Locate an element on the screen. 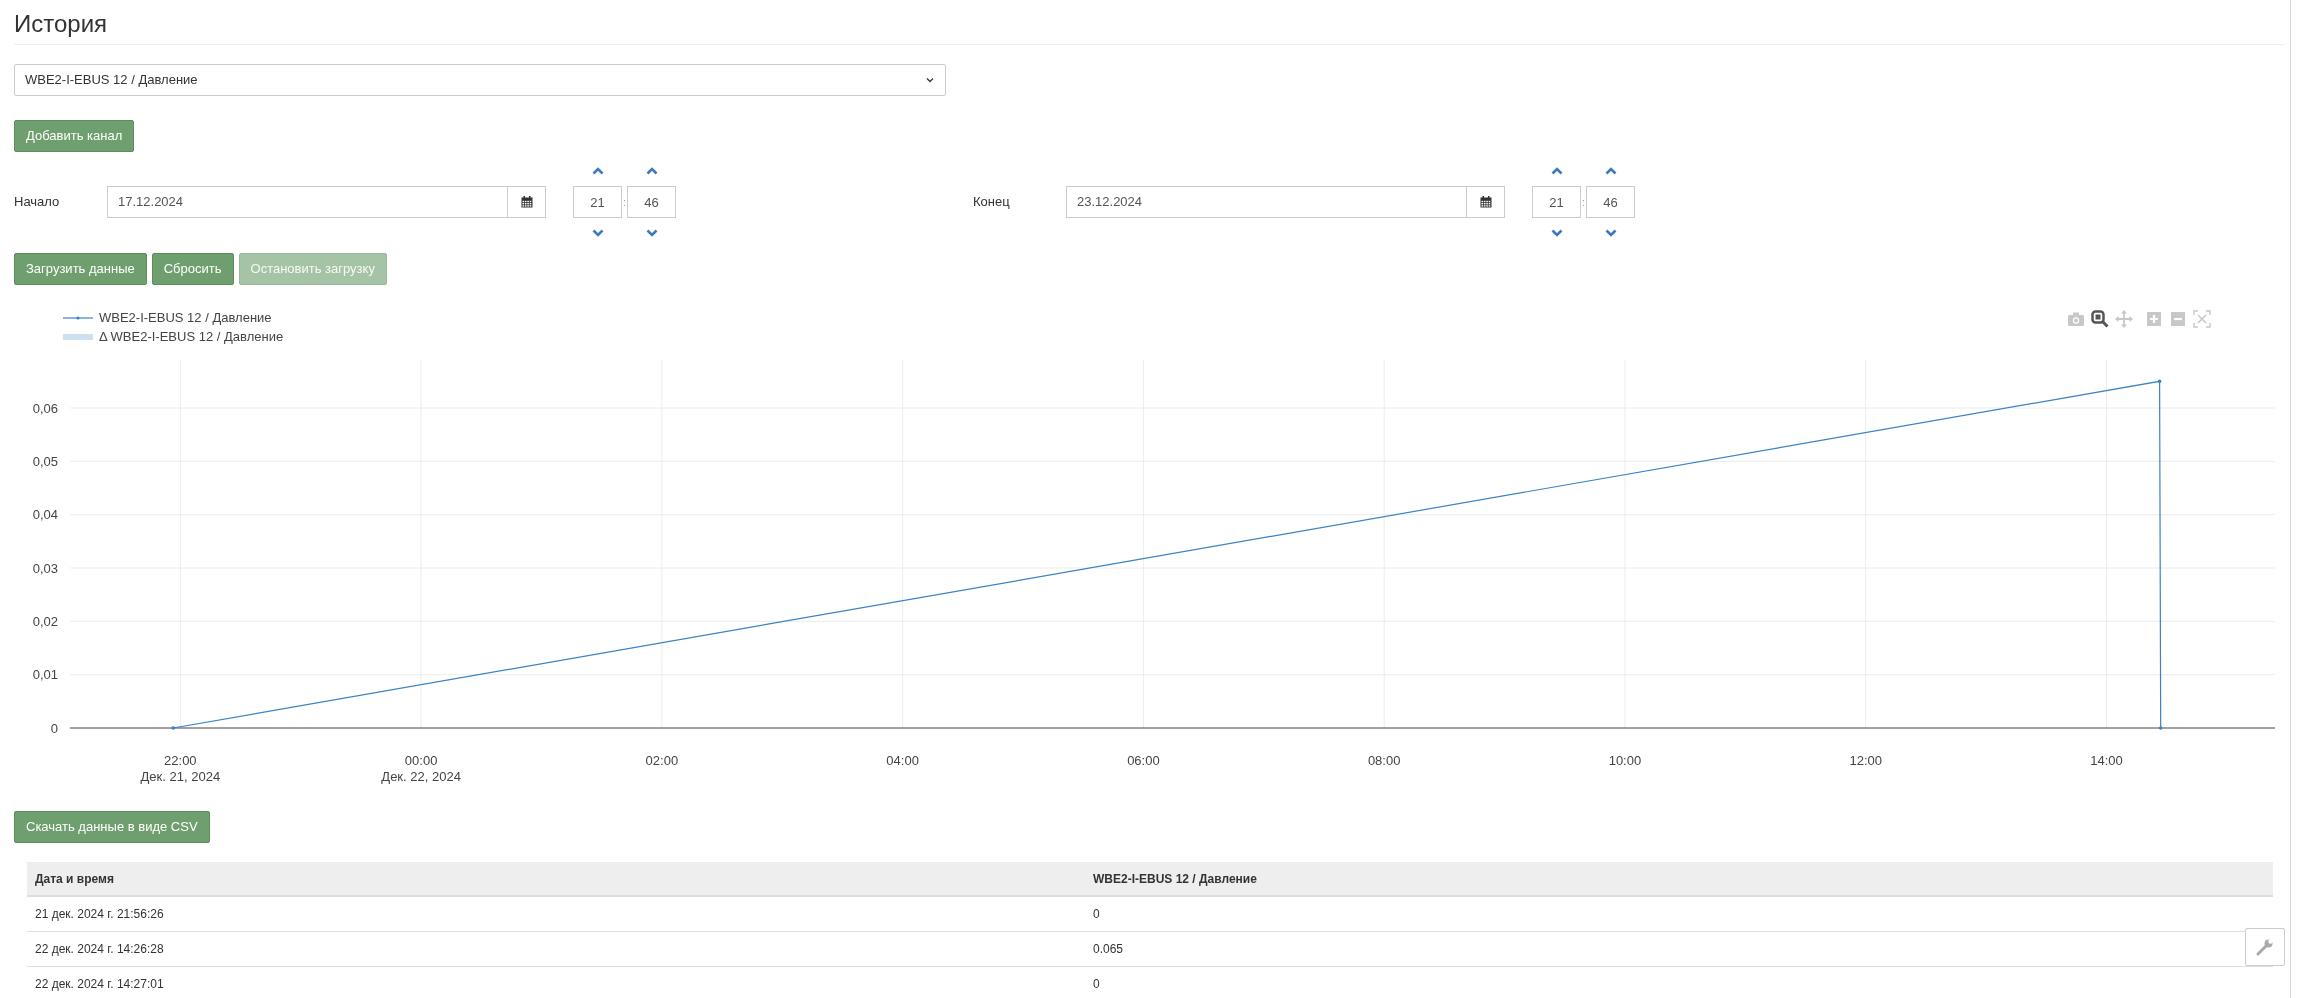 This screenshot has height=998, width=2311. legend-label: WBE2-I-EBUS 12 / Давление is located at coordinates (185, 317).